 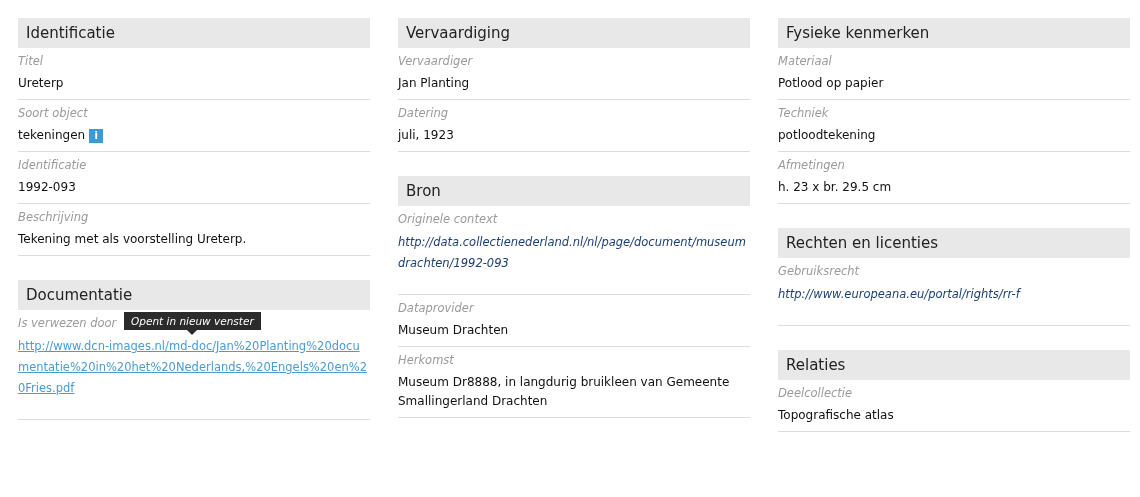 What do you see at coordinates (954, 365) in the screenshot?
I see `section-header: Relaties` at bounding box center [954, 365].